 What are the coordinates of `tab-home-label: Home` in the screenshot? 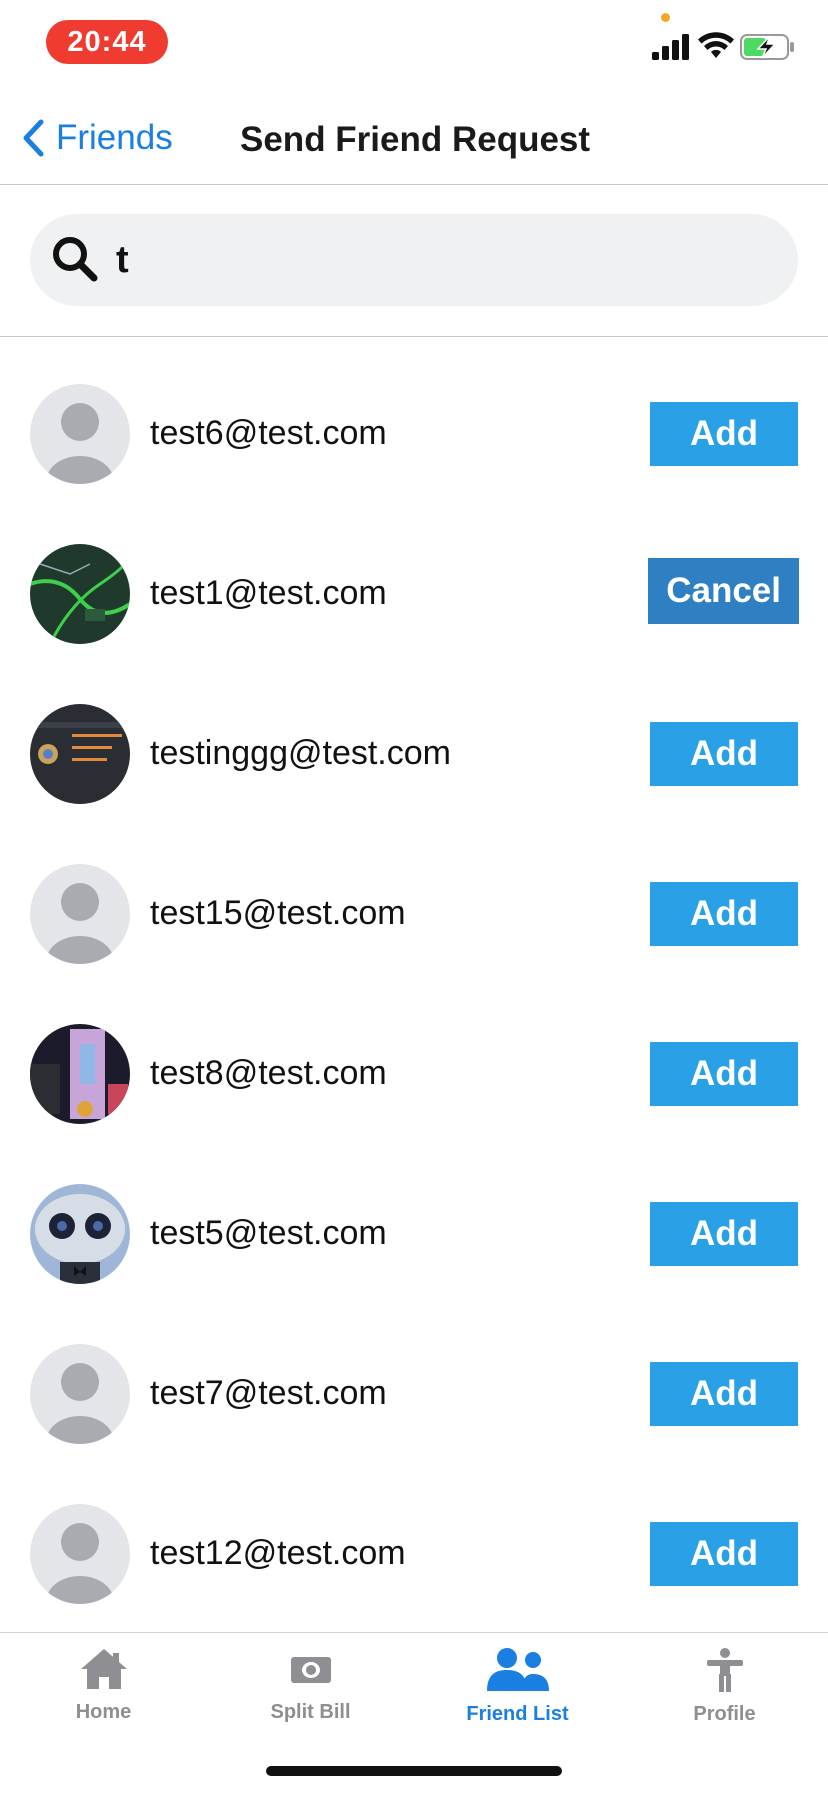 It's located at (103, 1712).